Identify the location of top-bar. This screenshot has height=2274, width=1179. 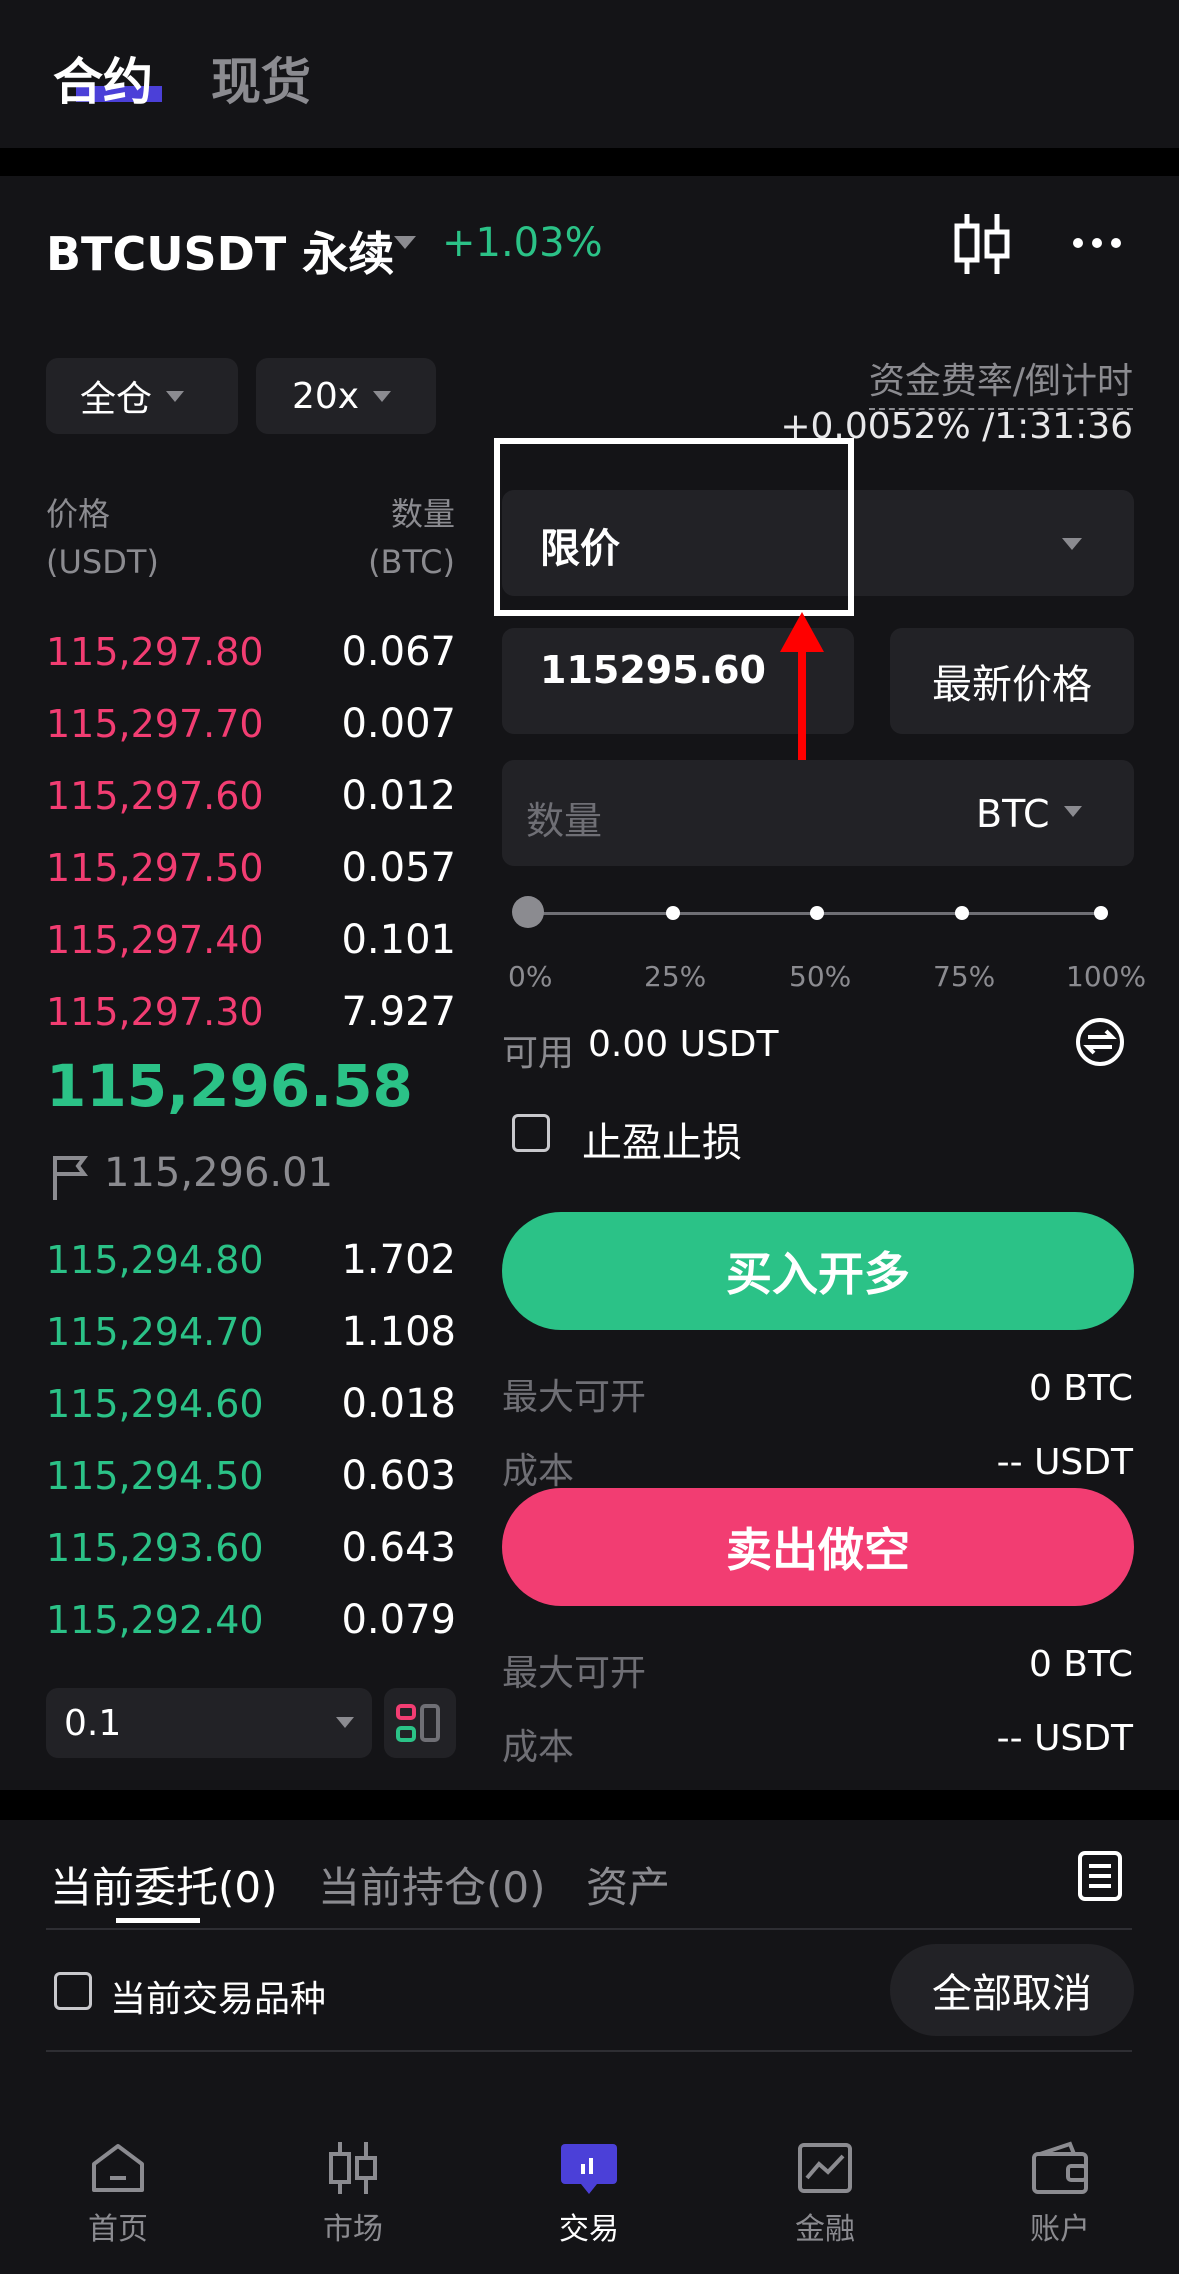
(589, 74).